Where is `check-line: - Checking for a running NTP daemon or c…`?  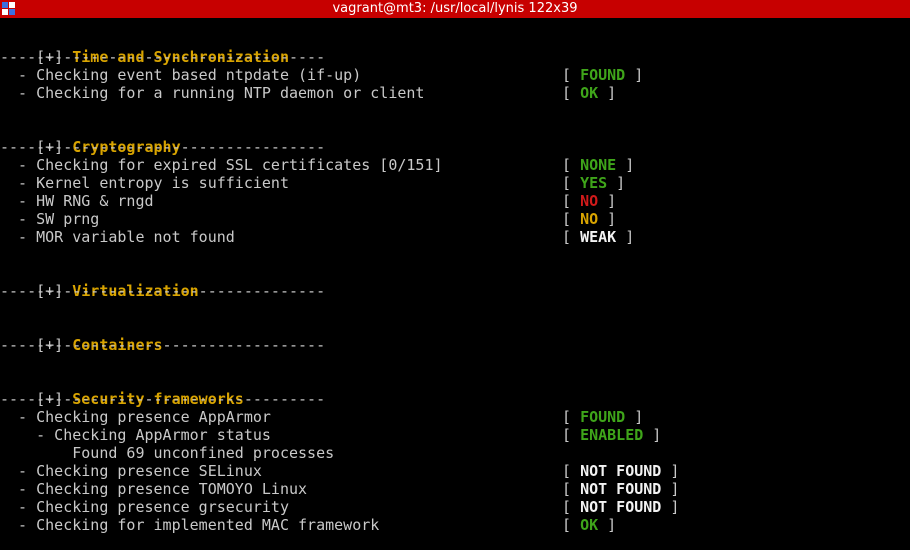 check-line: - Checking for a running NTP daemon or c… is located at coordinates (212, 93).